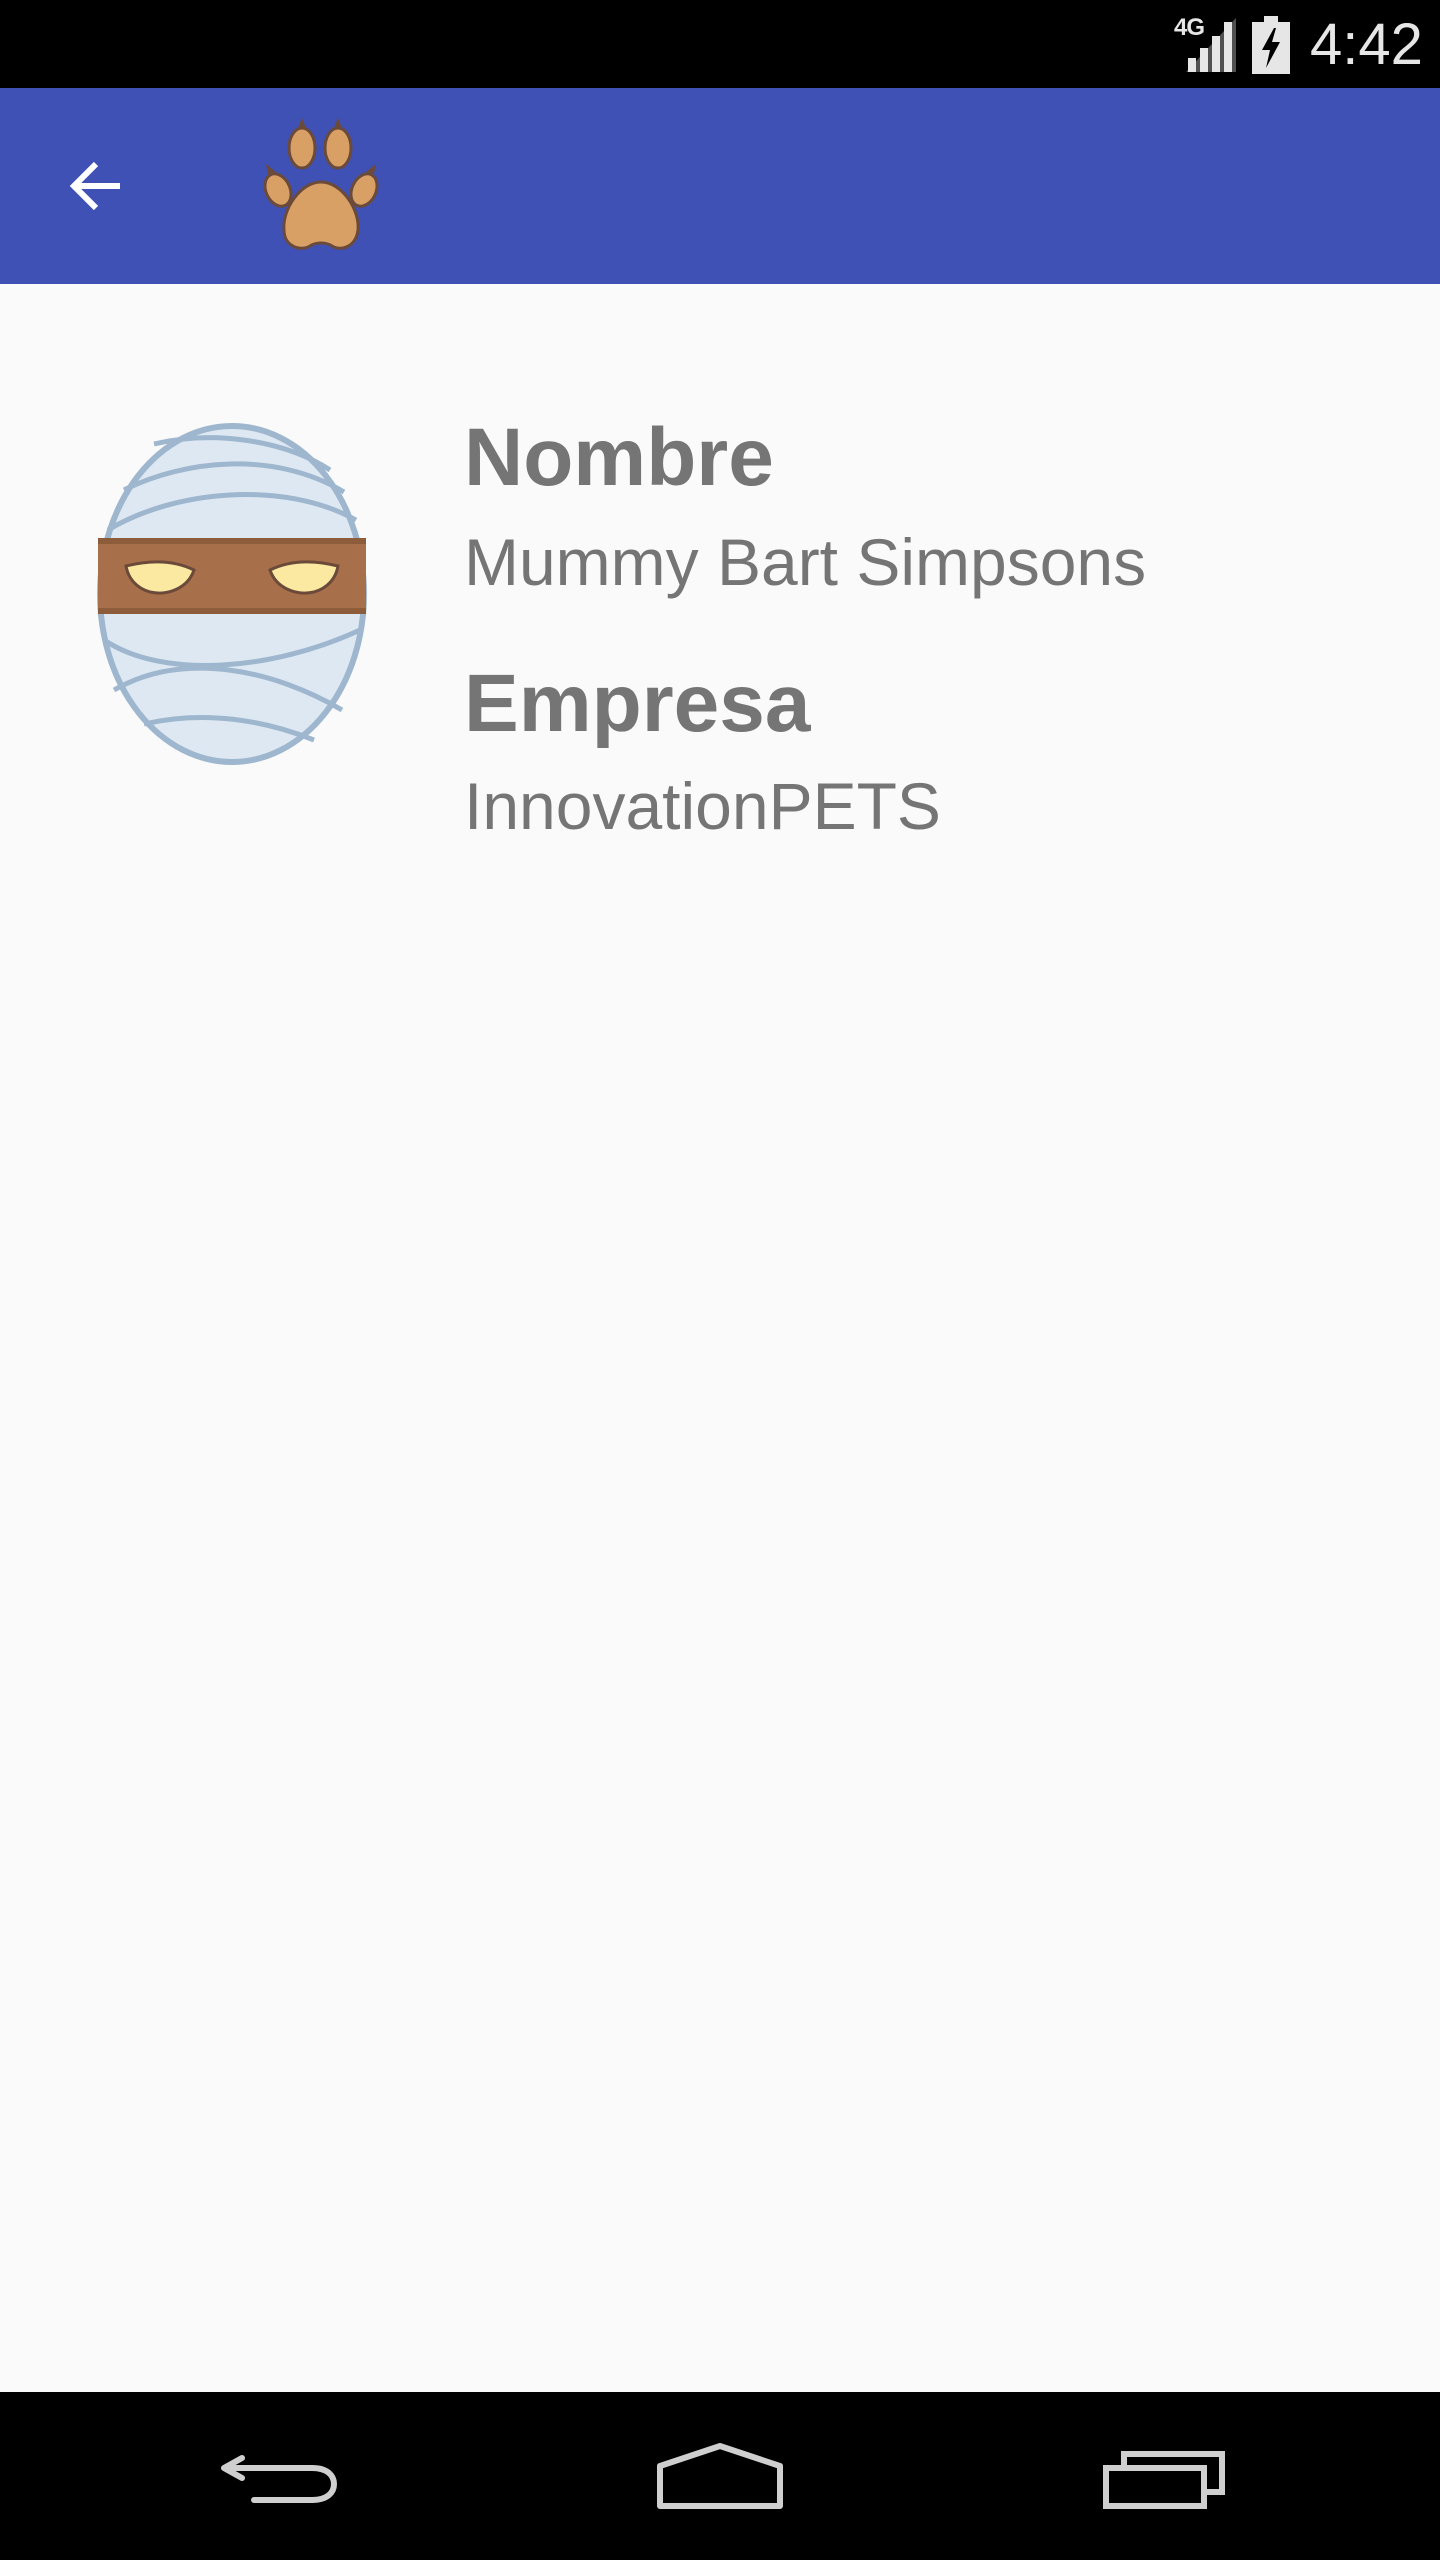 Image resolution: width=1440 pixels, height=2560 pixels. Describe the element at coordinates (702, 806) in the screenshot. I see `company-value: InnovationPETS` at that location.